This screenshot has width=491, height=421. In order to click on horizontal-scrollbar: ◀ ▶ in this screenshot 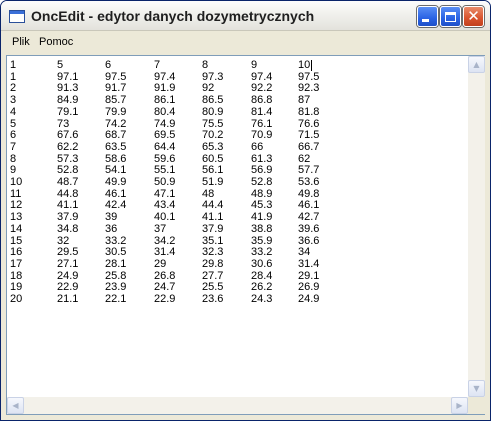, I will do `click(237, 405)`.